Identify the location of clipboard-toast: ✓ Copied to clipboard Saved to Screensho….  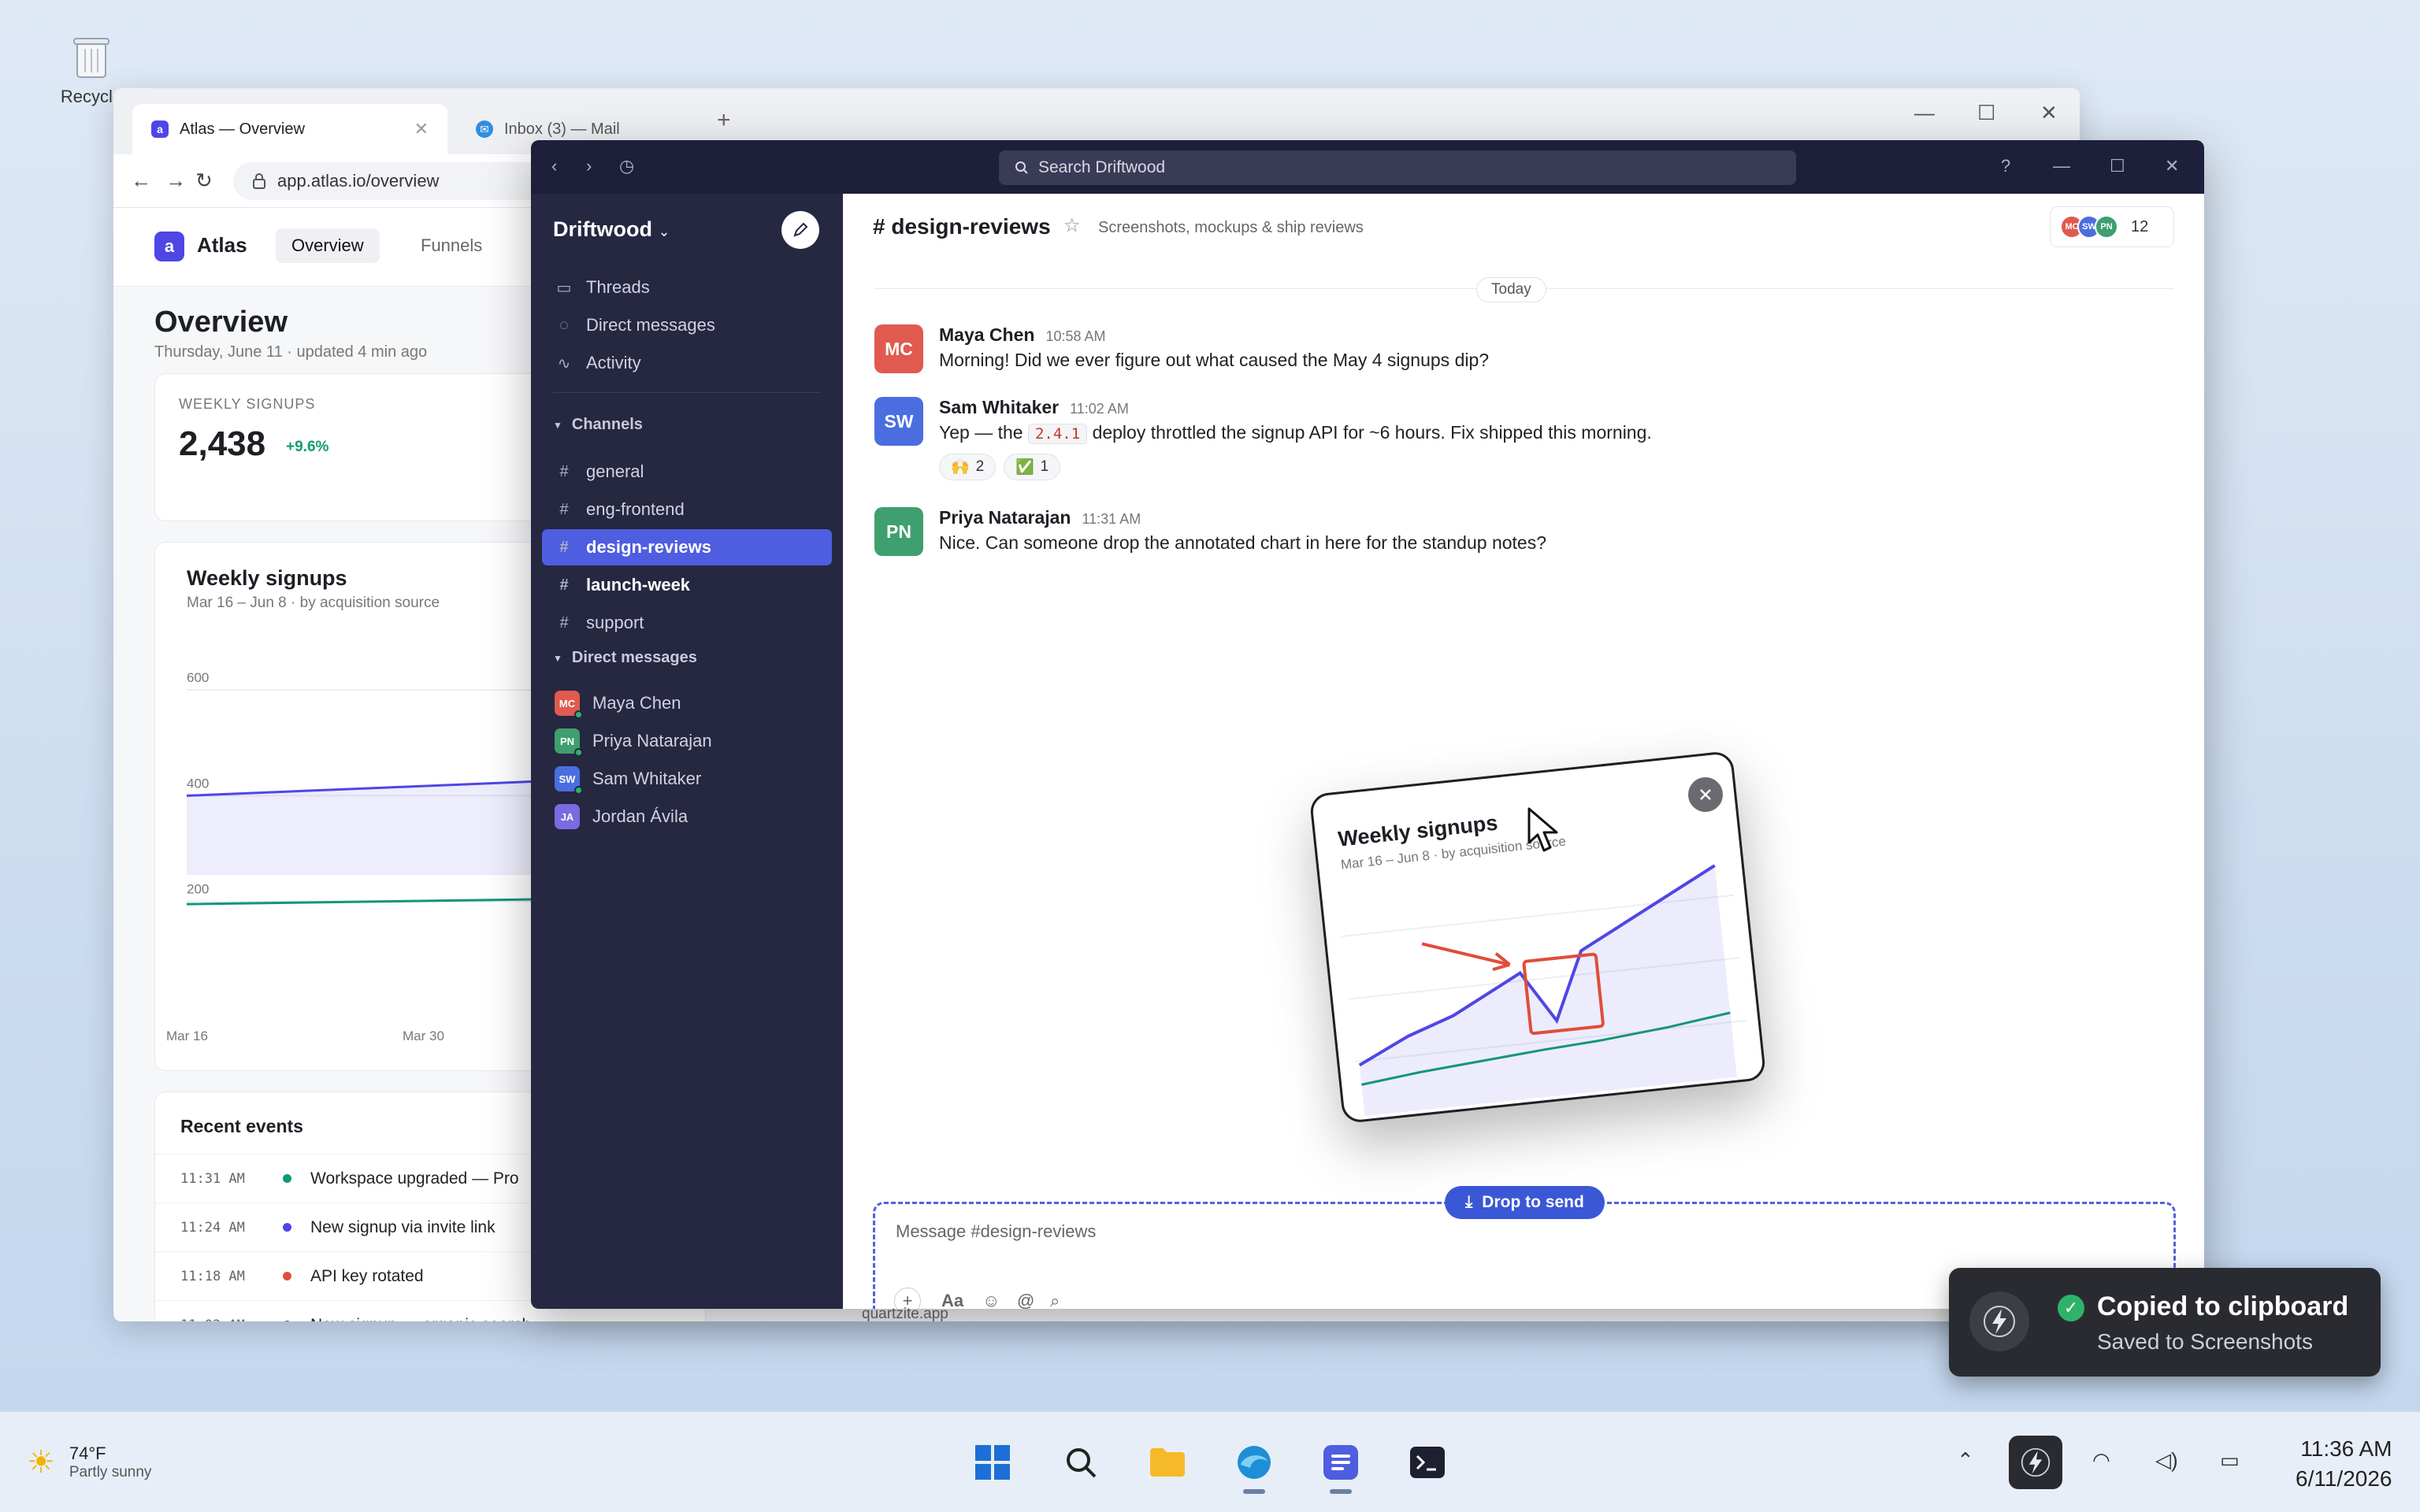
(2165, 1322).